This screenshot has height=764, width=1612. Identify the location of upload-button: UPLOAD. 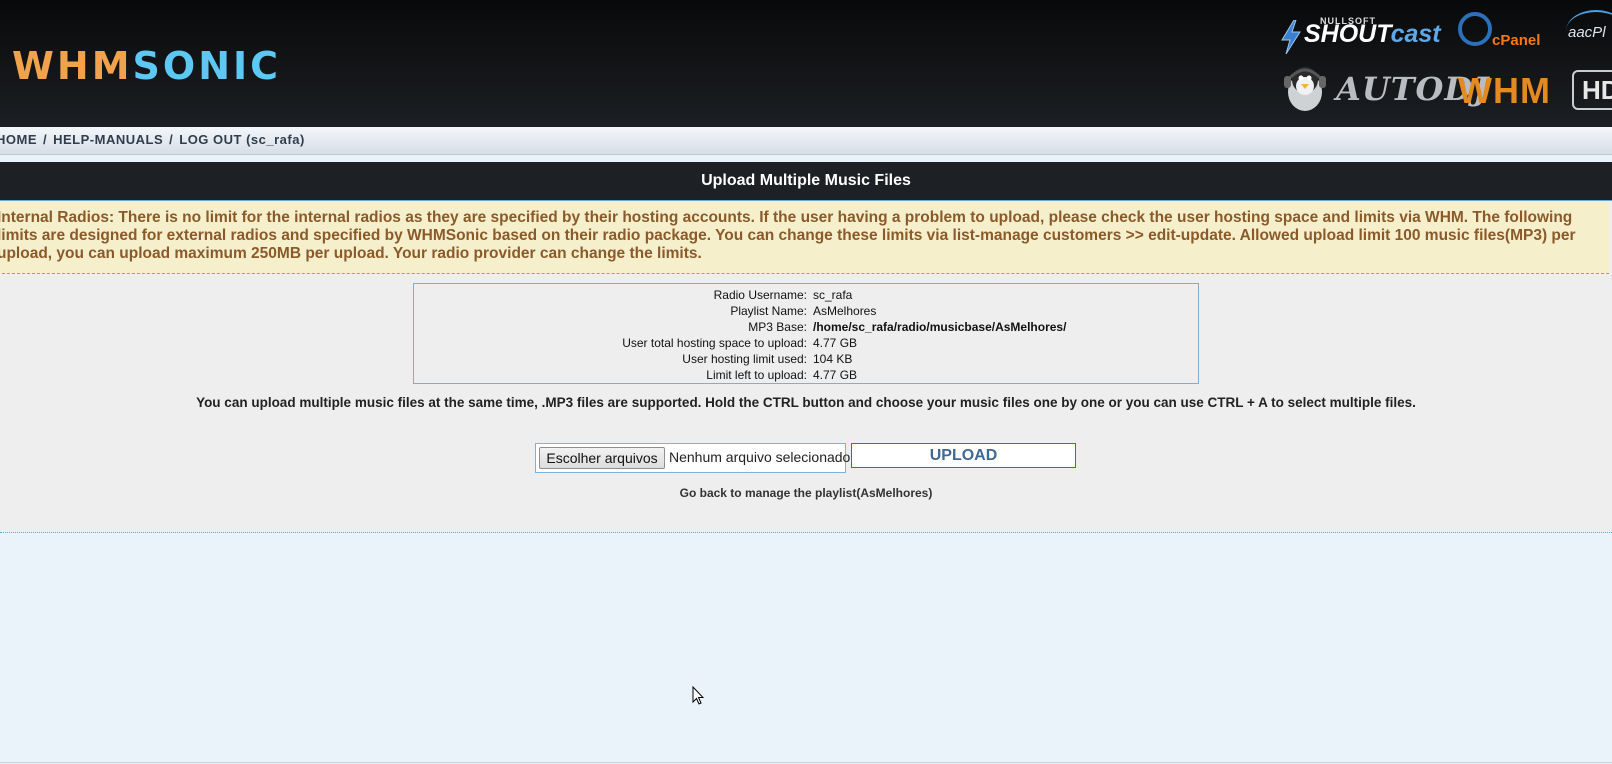
(963, 455).